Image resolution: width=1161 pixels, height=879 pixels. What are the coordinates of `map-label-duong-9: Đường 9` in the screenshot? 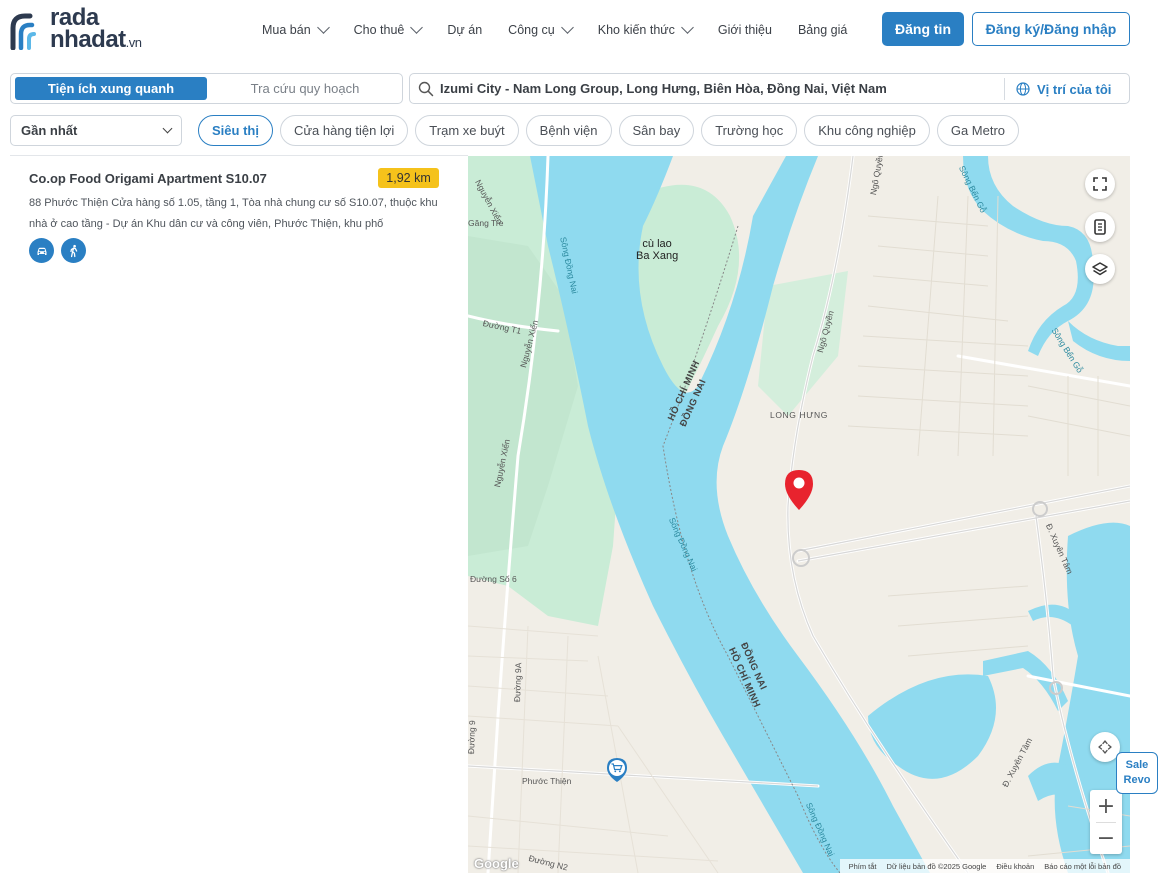 It's located at (473, 737).